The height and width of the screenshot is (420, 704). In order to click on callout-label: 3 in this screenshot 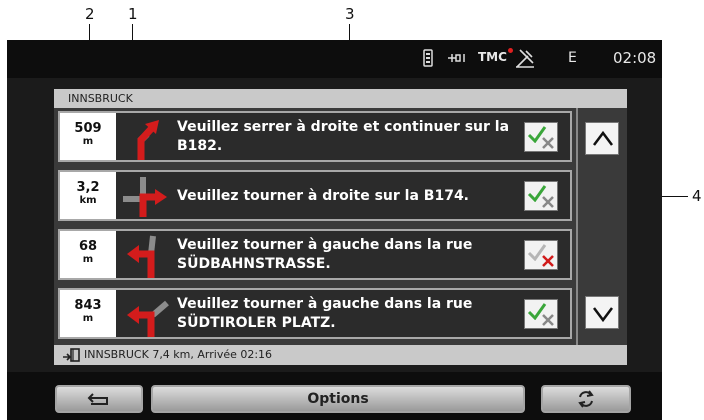, I will do `click(350, 14)`.